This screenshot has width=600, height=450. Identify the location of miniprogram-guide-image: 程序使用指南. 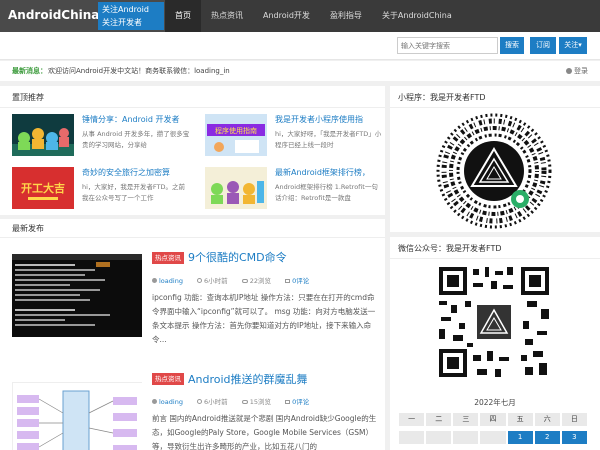
(236, 135).